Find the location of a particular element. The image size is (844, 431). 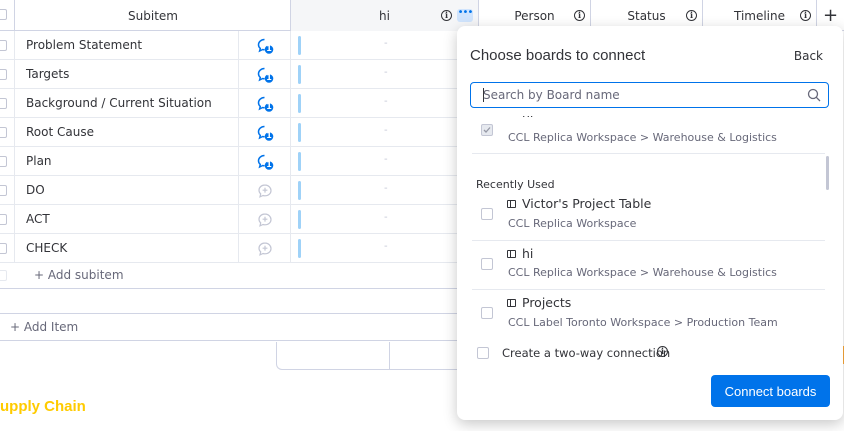

back-button: Back is located at coordinates (808, 56).